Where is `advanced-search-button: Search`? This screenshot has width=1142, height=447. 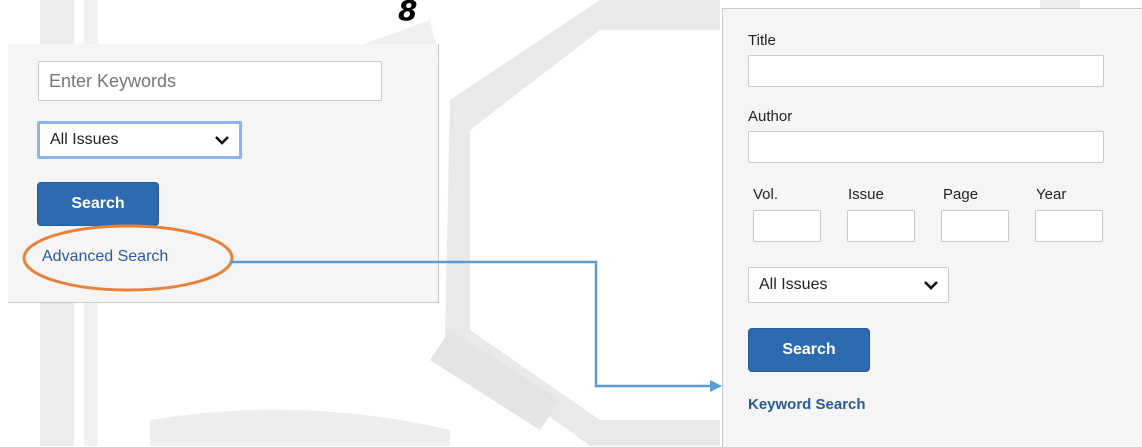
advanced-search-button: Search is located at coordinates (809, 350).